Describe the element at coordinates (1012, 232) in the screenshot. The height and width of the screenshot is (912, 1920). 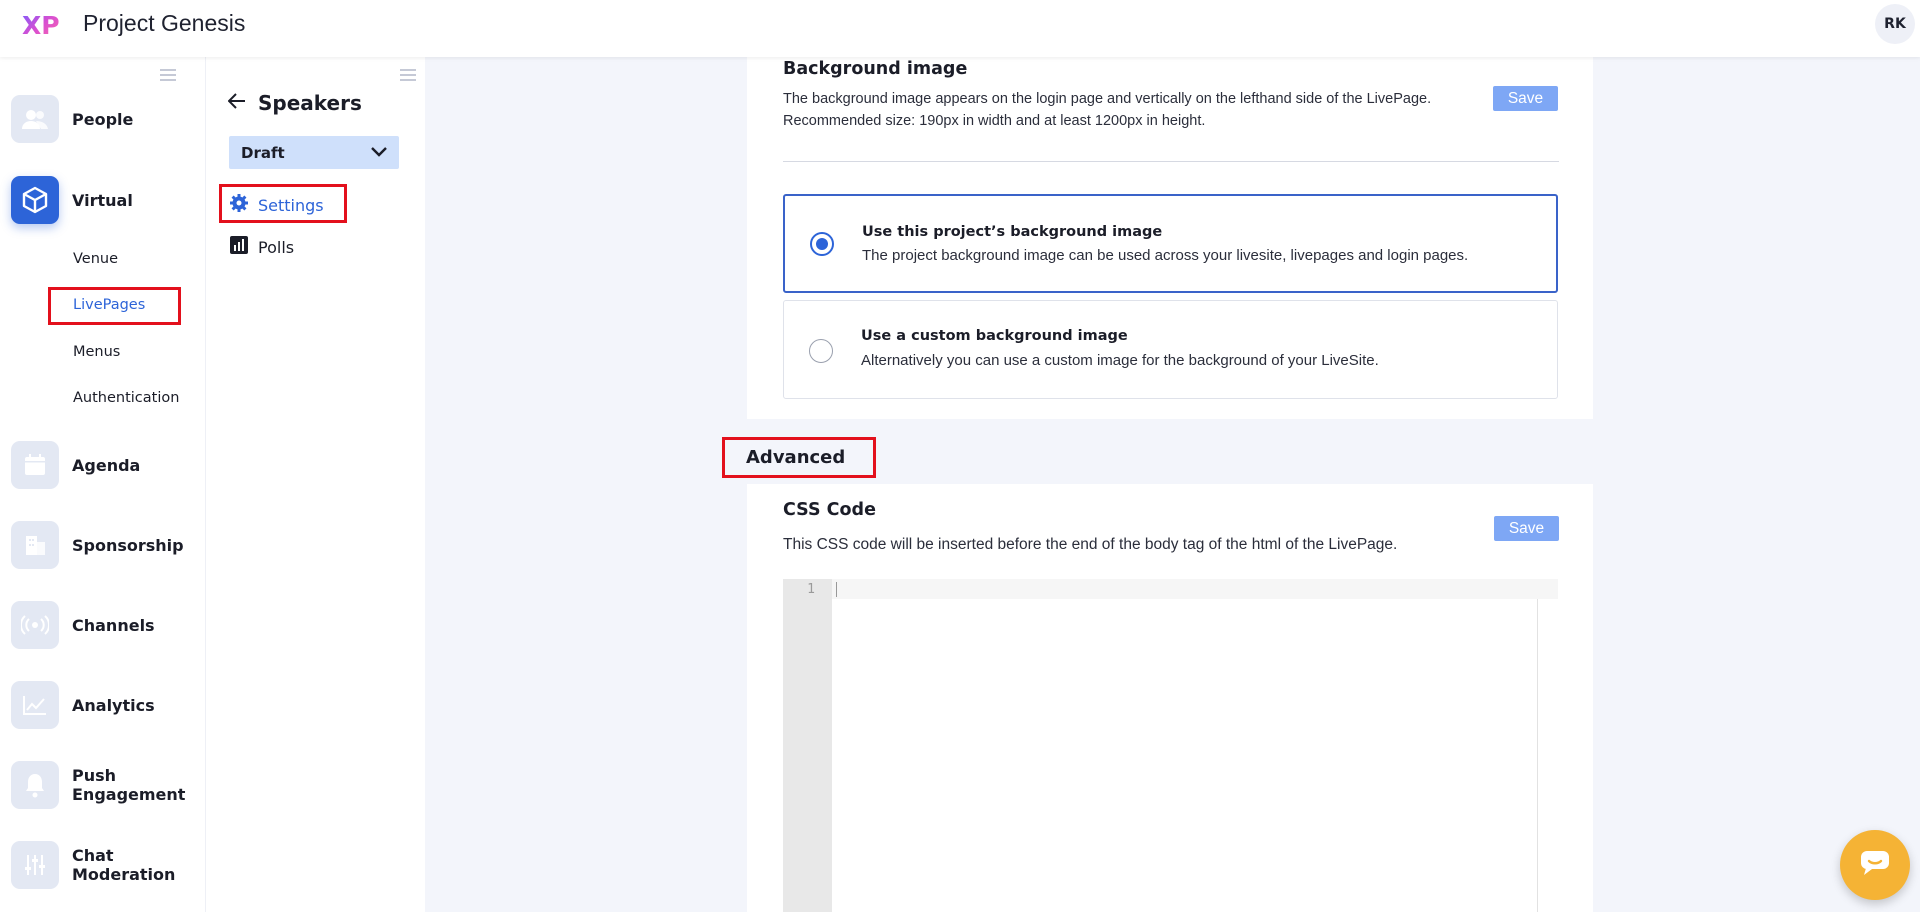
I see `option-title: Use this project’s background image` at that location.